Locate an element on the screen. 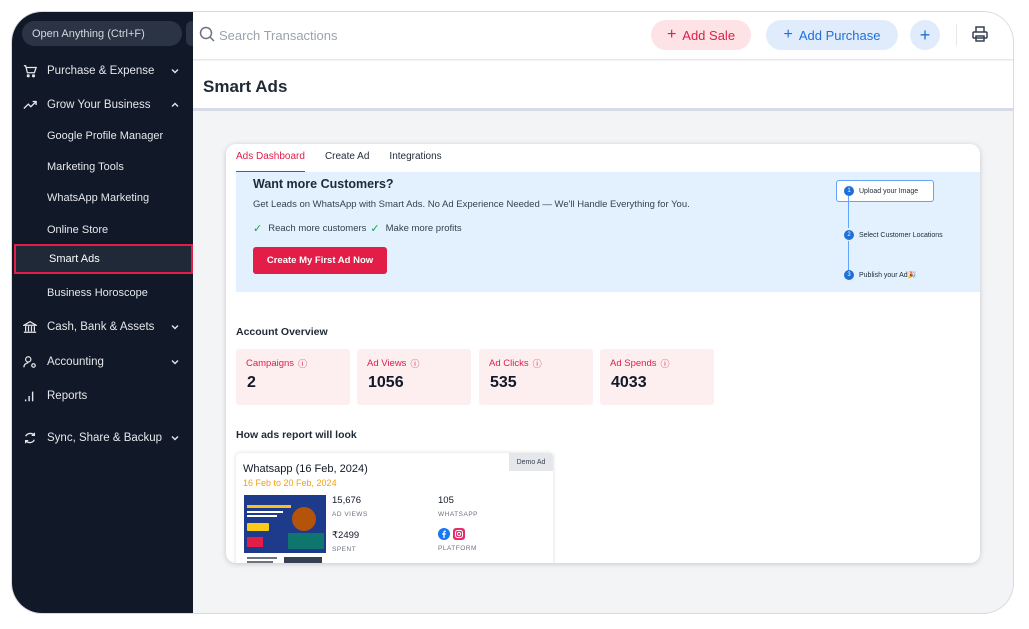 This screenshot has height=629, width=1029. sidebar-subitem-online-store: Online Store is located at coordinates (77, 230).